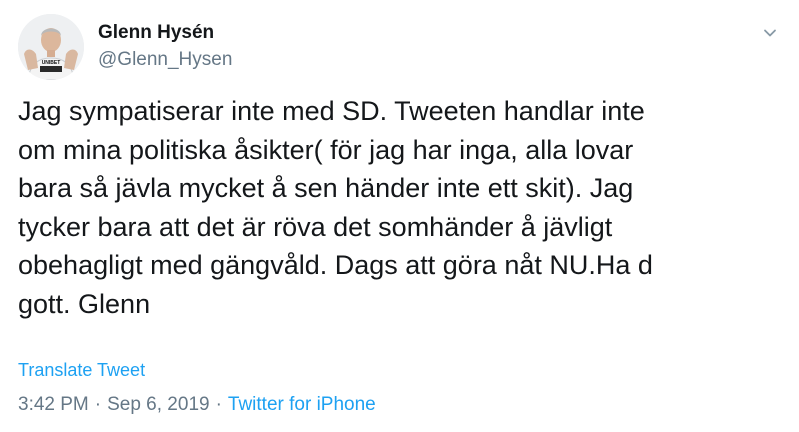 This screenshot has height=432, width=799. I want to click on author-handle: @Glenn_Hysen, so click(165, 60).